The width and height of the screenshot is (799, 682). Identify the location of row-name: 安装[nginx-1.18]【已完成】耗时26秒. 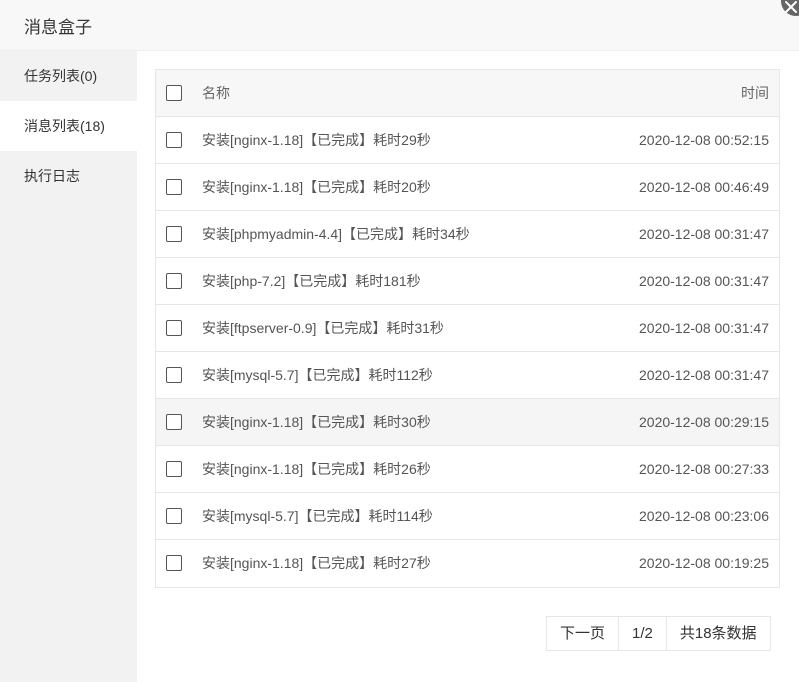
(316, 469).